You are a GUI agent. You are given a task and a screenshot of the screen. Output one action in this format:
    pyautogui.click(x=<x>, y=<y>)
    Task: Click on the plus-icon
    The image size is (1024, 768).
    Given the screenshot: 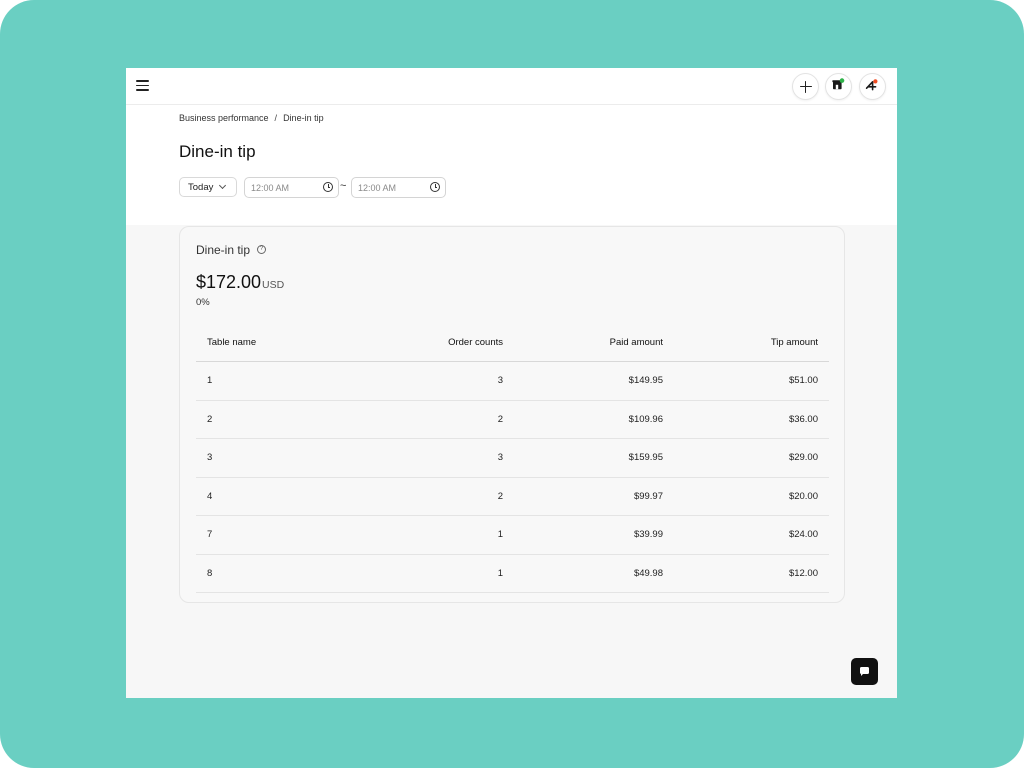 What is the action you would take?
    pyautogui.click(x=805, y=86)
    